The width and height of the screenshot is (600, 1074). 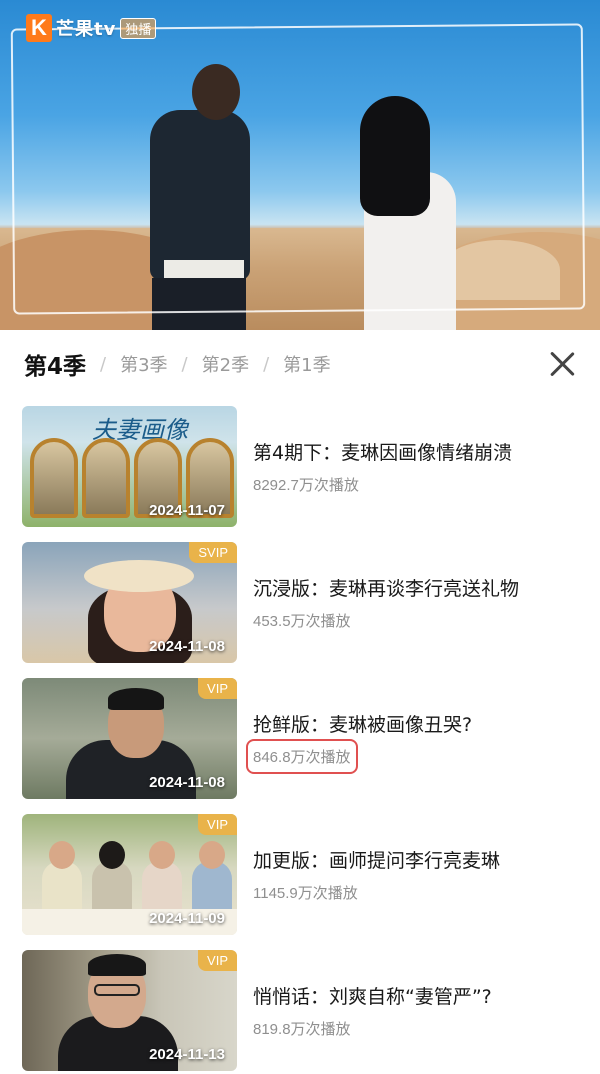 I want to click on episode-title: 抢鲜版：麦琳被画像丑哭?, so click(x=362, y=723).